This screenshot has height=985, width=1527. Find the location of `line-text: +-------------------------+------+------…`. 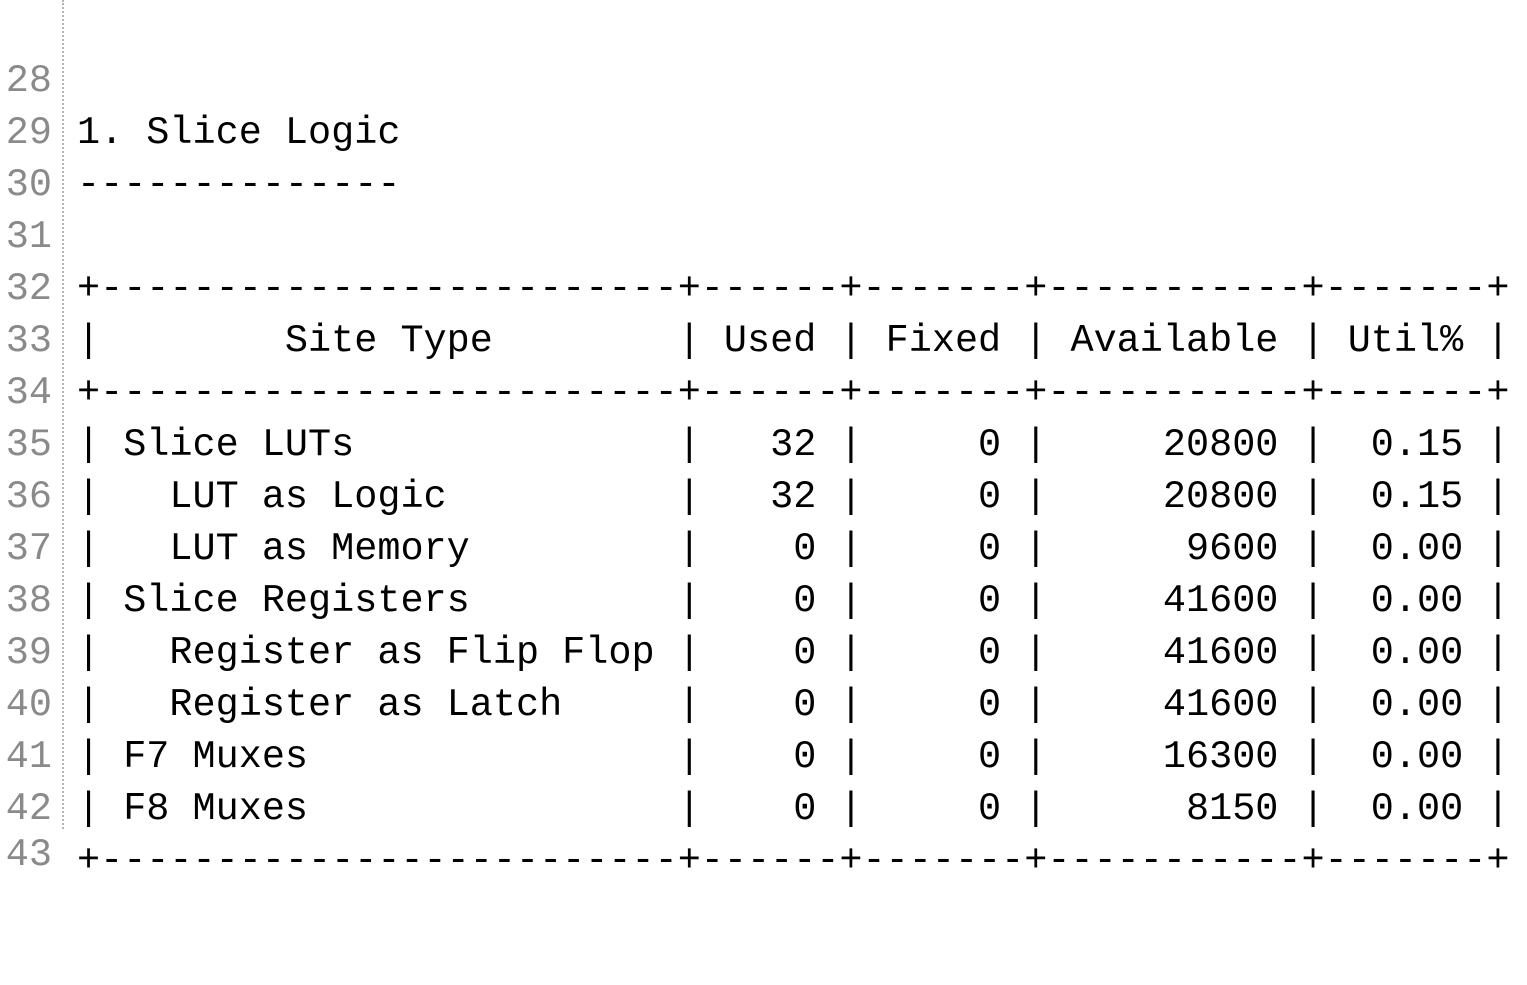

line-text: +-------------------------+------+------… is located at coordinates (793, 861).